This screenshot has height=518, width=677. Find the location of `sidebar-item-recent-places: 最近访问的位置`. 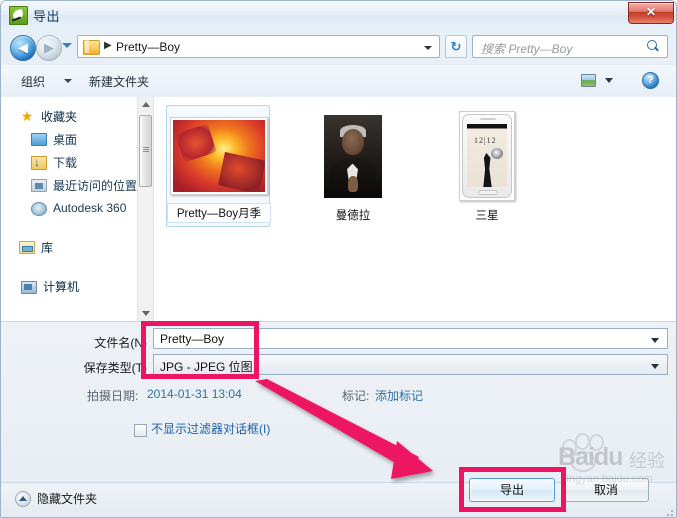

sidebar-item-recent-places: 最近访问的位置 is located at coordinates (84, 185).